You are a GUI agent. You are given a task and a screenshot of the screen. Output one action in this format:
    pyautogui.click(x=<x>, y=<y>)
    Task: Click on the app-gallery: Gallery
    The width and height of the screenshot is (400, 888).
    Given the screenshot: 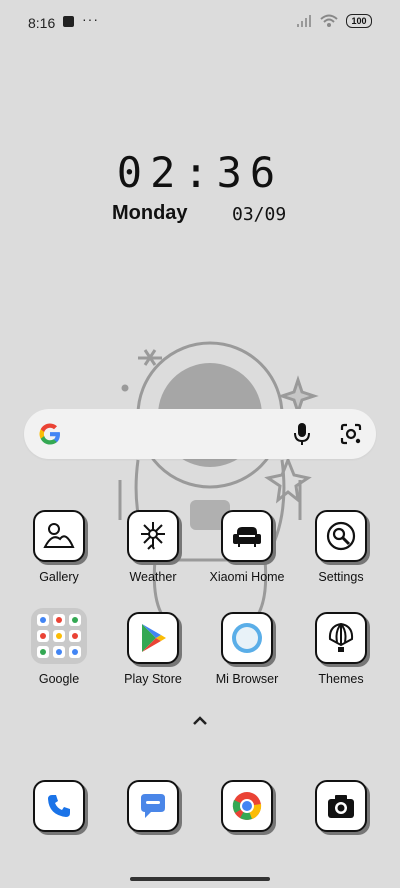 What is the action you would take?
    pyautogui.click(x=59, y=547)
    